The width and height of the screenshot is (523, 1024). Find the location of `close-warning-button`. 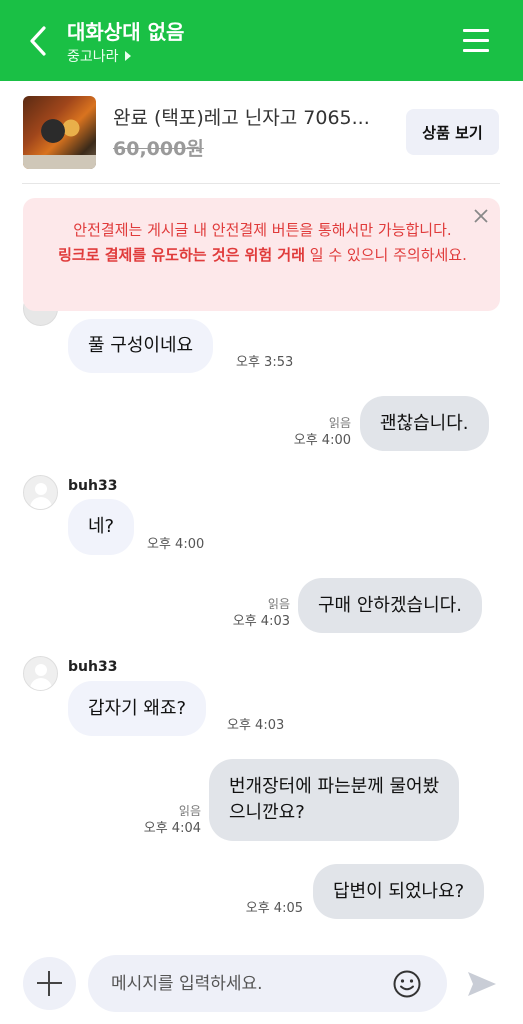

close-warning-button is located at coordinates (481, 216).